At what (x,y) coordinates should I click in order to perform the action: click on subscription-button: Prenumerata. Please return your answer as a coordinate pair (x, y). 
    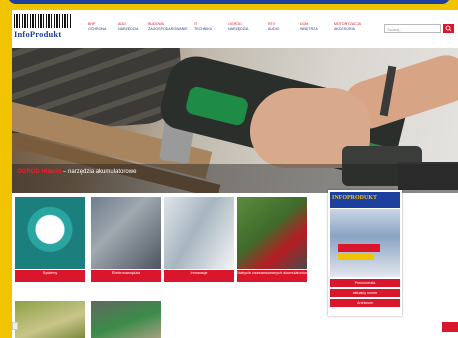
    Looking at the image, I should click on (365, 283).